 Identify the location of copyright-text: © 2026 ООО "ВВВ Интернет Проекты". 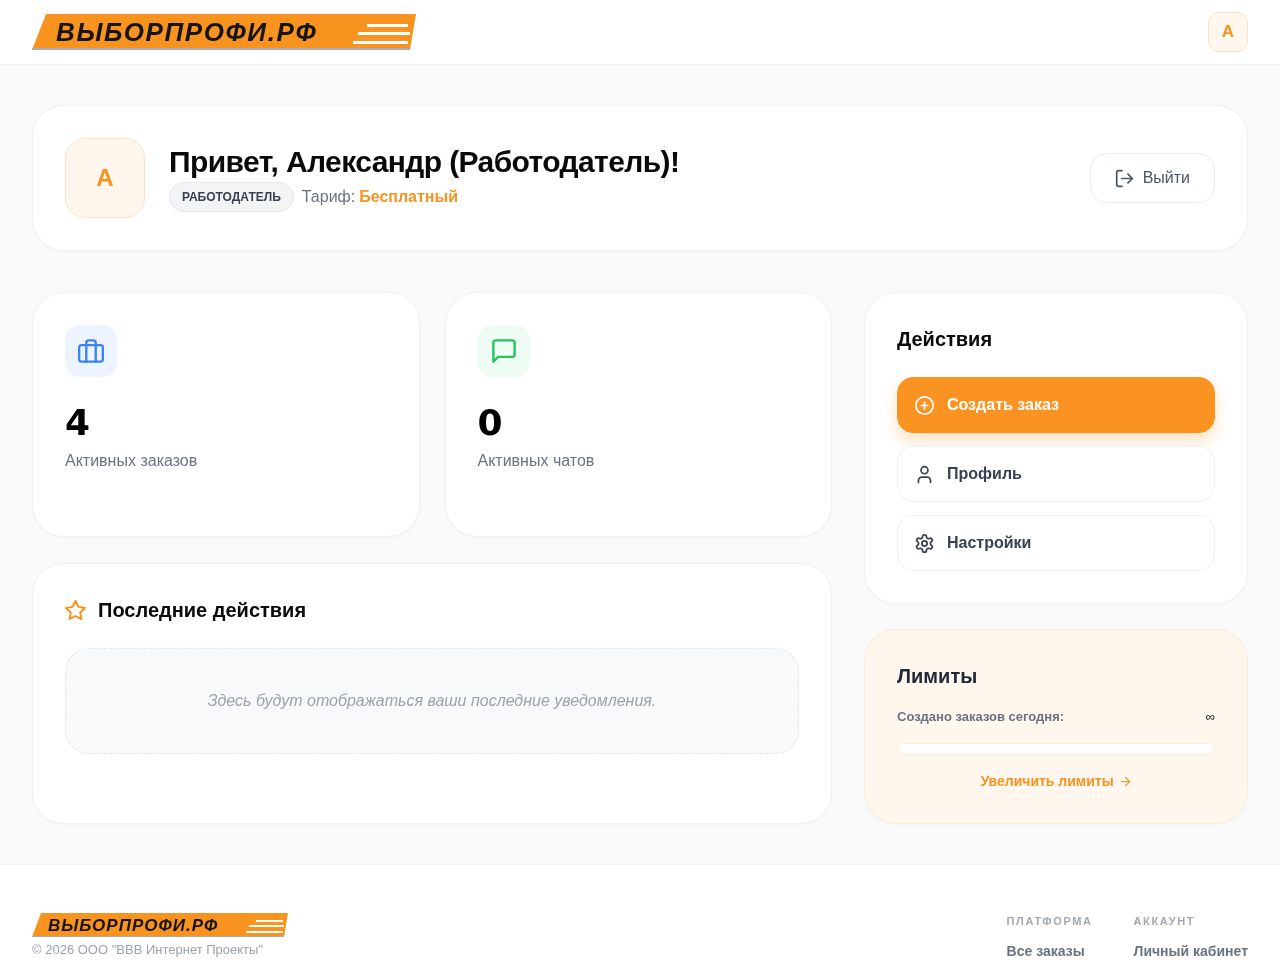
(148, 950).